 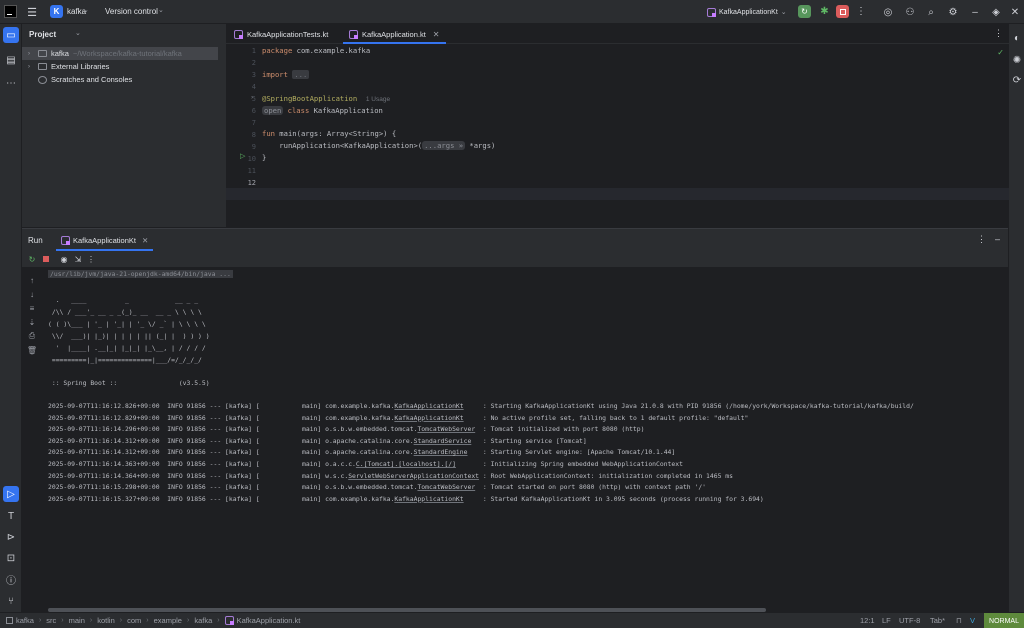 What do you see at coordinates (32, 350) in the screenshot?
I see `clear-trash-icon: 🗑` at bounding box center [32, 350].